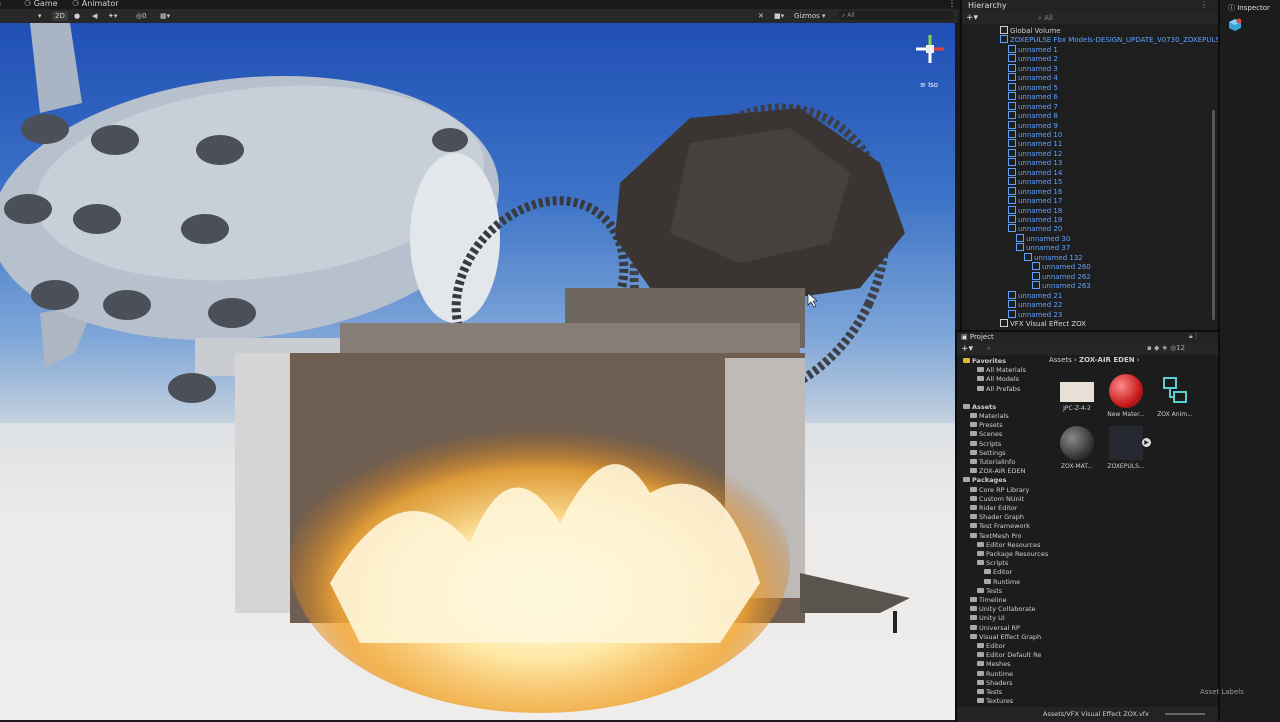 This screenshot has height=722, width=1280. I want to click on package-folder: Shader Graph, so click(997, 517).